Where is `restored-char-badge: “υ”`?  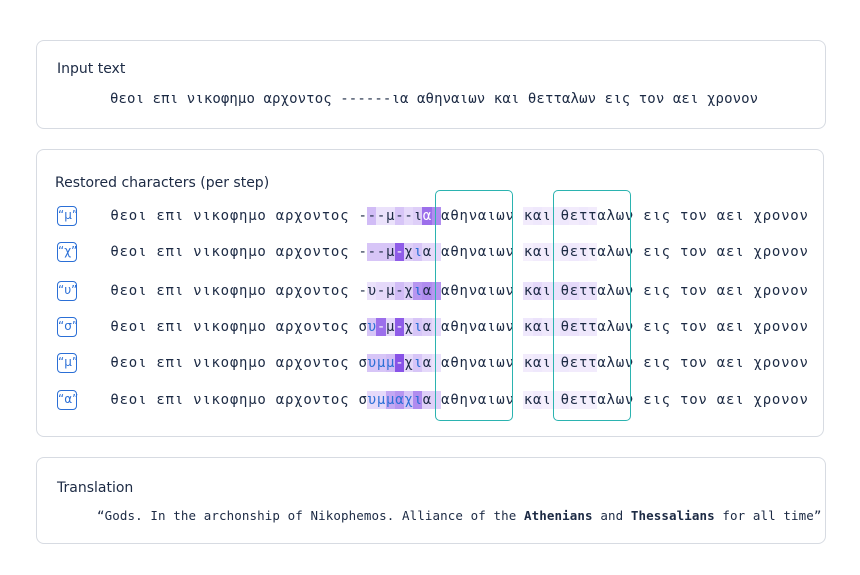
restored-char-badge: “υ” is located at coordinates (67, 291).